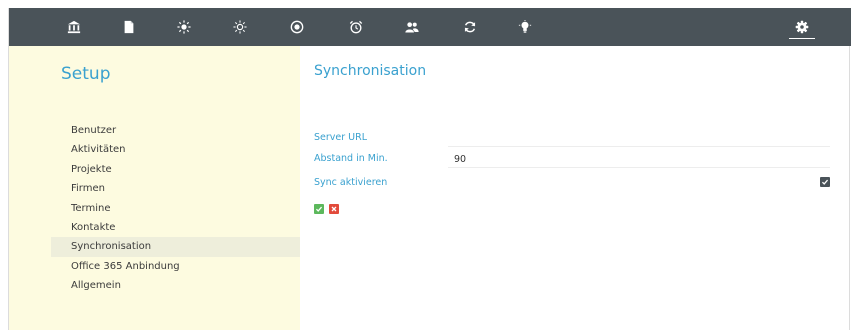 The height and width of the screenshot is (330, 859). Describe the element at coordinates (470, 27) in the screenshot. I see `sync-icon` at that location.